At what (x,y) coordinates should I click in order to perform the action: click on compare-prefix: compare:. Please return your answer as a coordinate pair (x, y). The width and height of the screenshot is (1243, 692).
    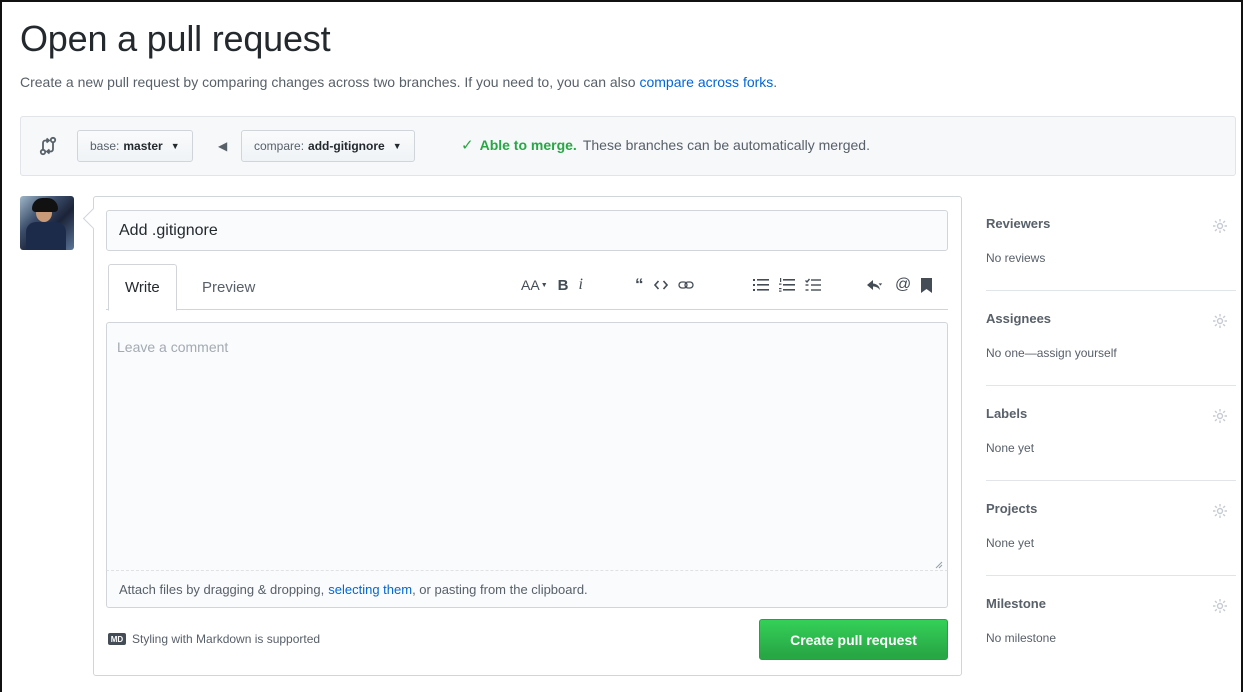
    Looking at the image, I should click on (279, 146).